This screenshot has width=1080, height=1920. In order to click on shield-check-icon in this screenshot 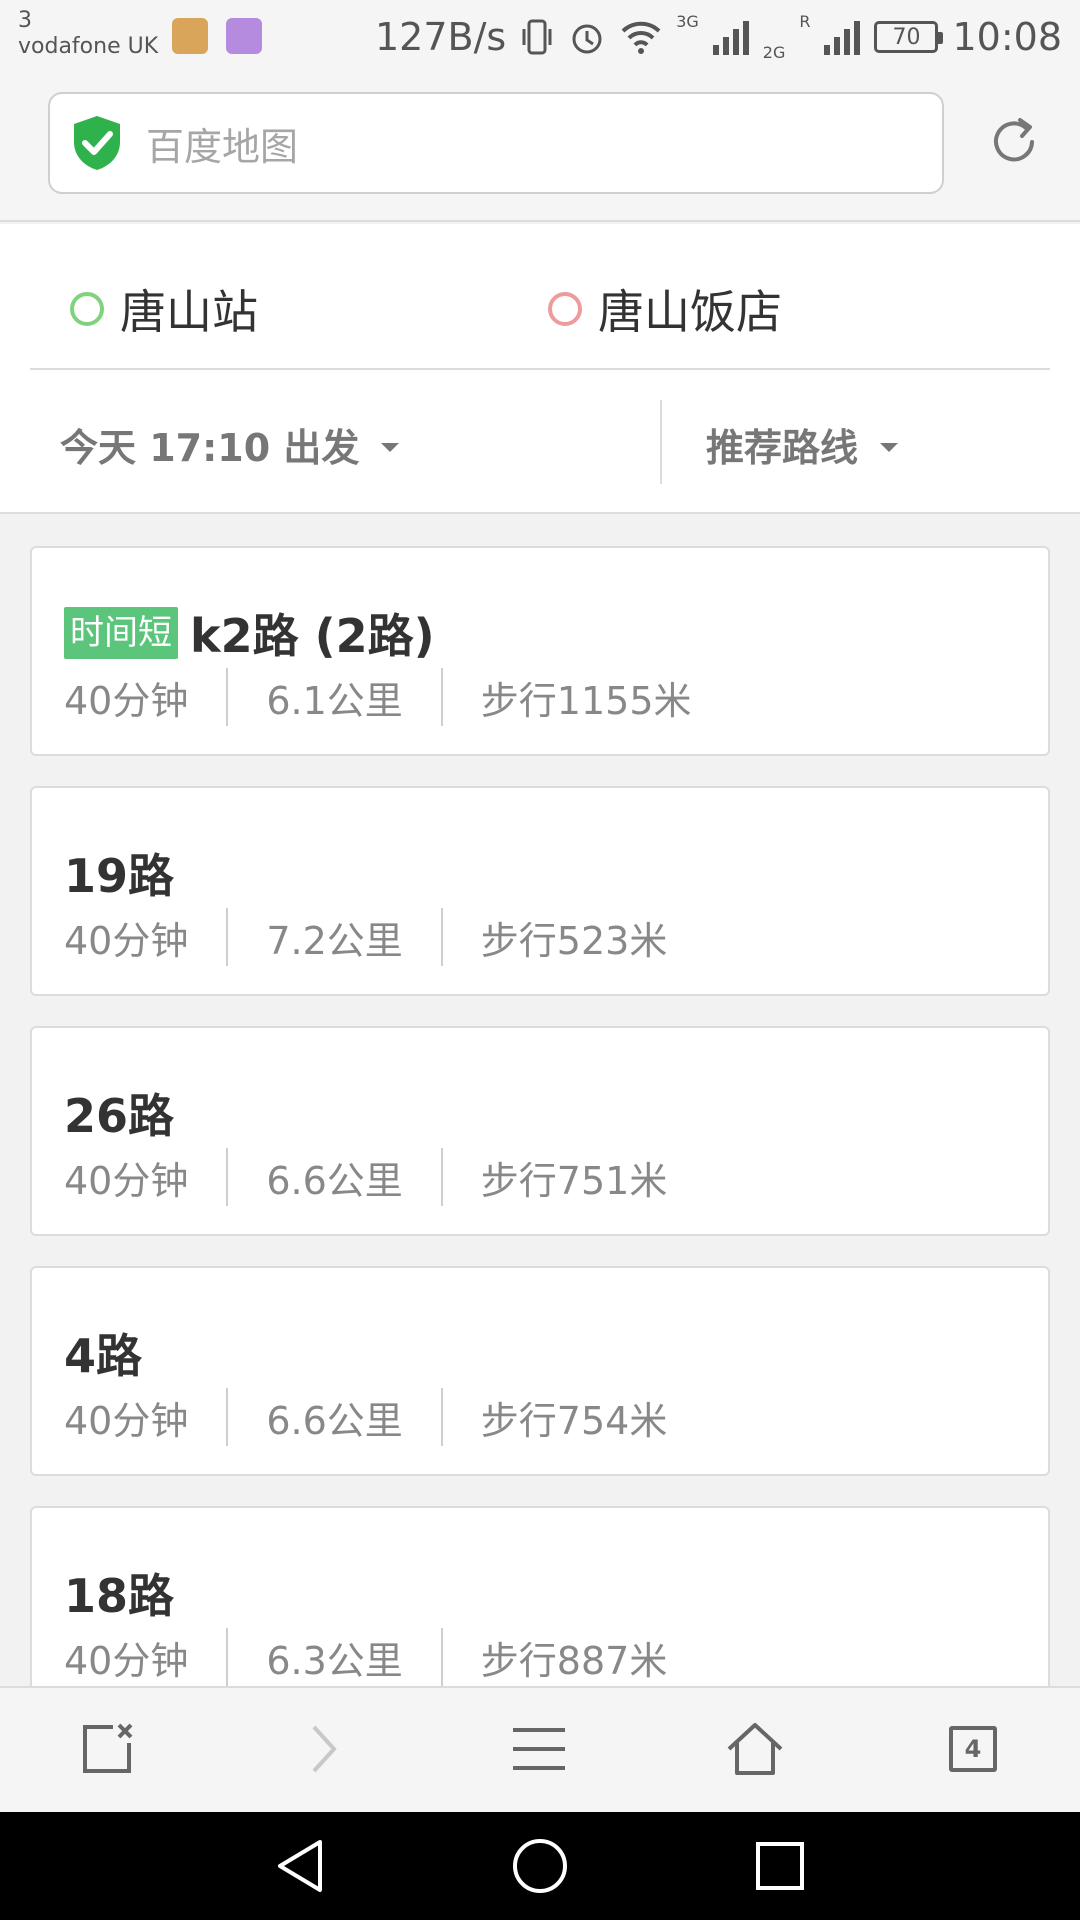, I will do `click(97, 143)`.